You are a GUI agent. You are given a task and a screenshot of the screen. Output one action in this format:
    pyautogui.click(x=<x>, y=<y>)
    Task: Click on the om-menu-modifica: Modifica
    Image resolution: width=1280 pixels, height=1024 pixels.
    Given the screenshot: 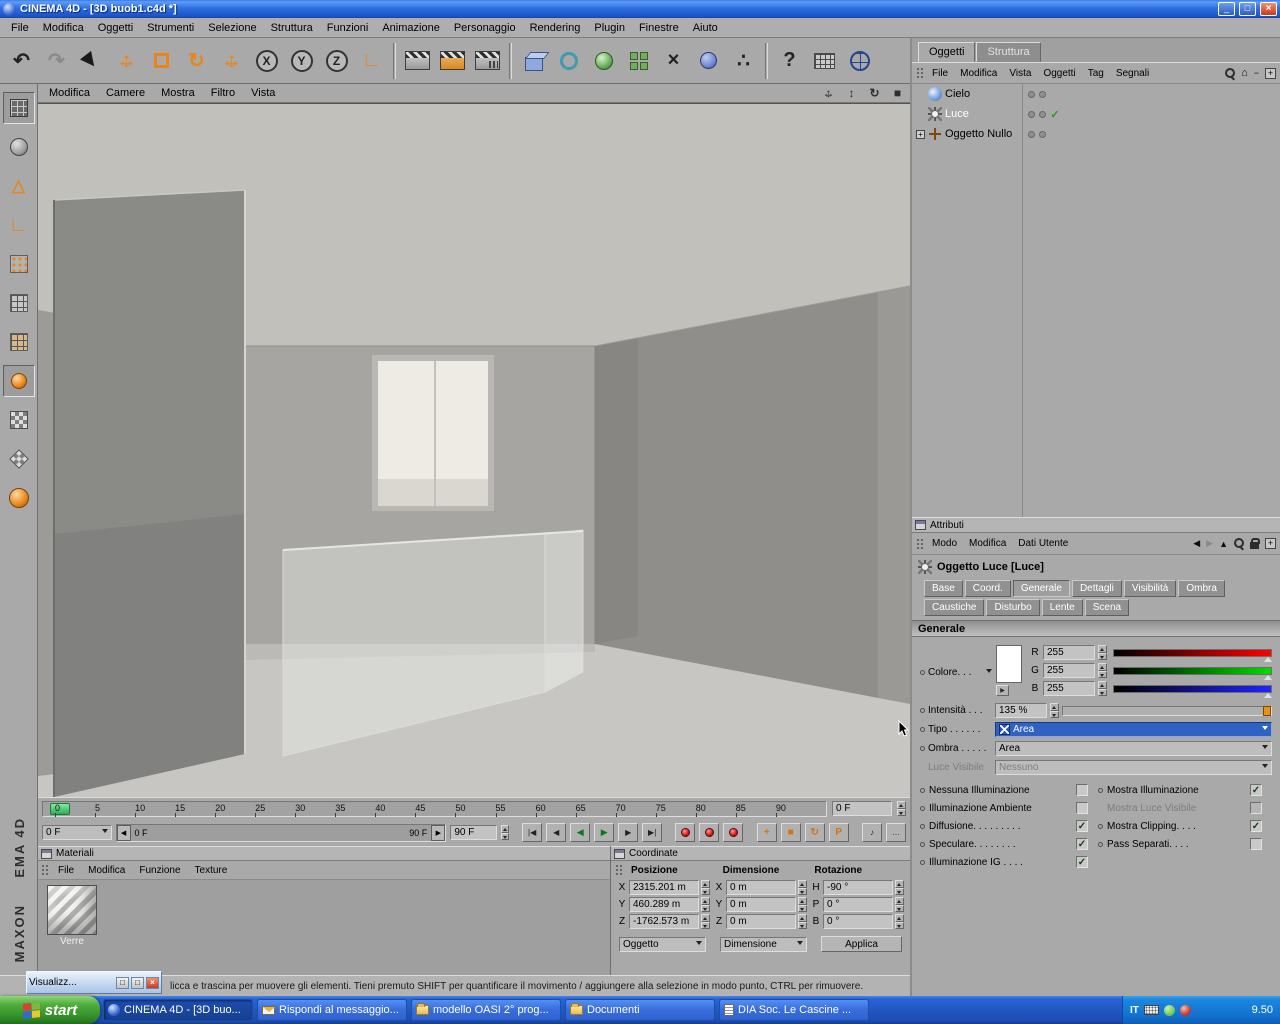 What is the action you would take?
    pyautogui.click(x=978, y=73)
    